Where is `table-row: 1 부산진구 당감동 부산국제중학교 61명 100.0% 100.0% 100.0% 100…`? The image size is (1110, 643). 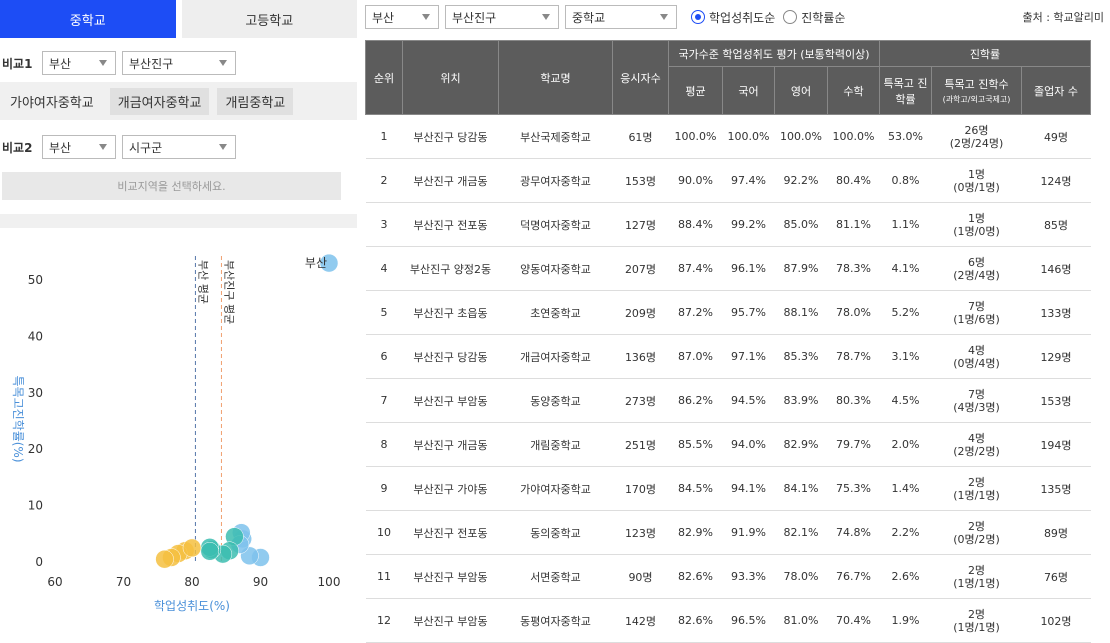
table-row: 1 부산진구 당감동 부산국제중학교 61명 100.0% 100.0% 100.0% 100… is located at coordinates (728, 136).